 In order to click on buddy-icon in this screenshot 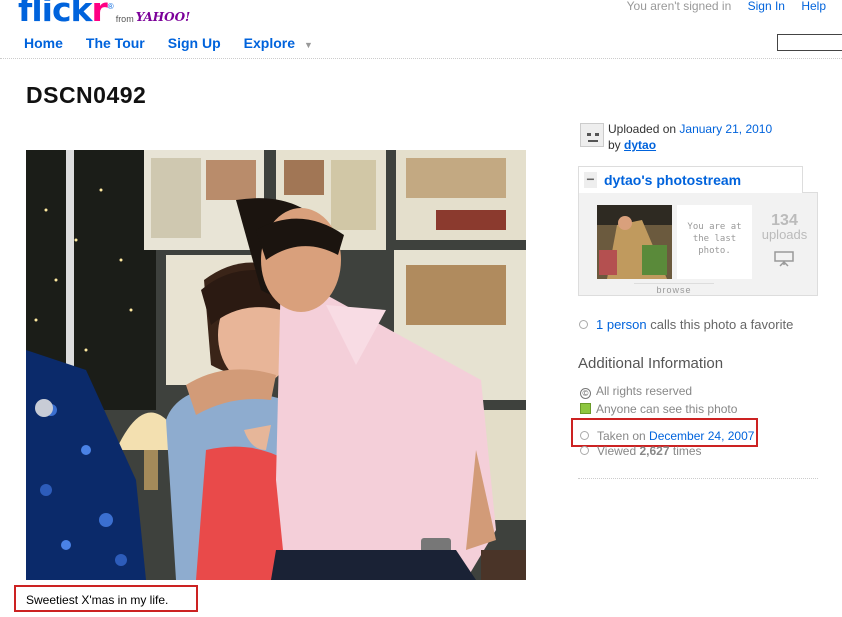, I will do `click(592, 135)`.